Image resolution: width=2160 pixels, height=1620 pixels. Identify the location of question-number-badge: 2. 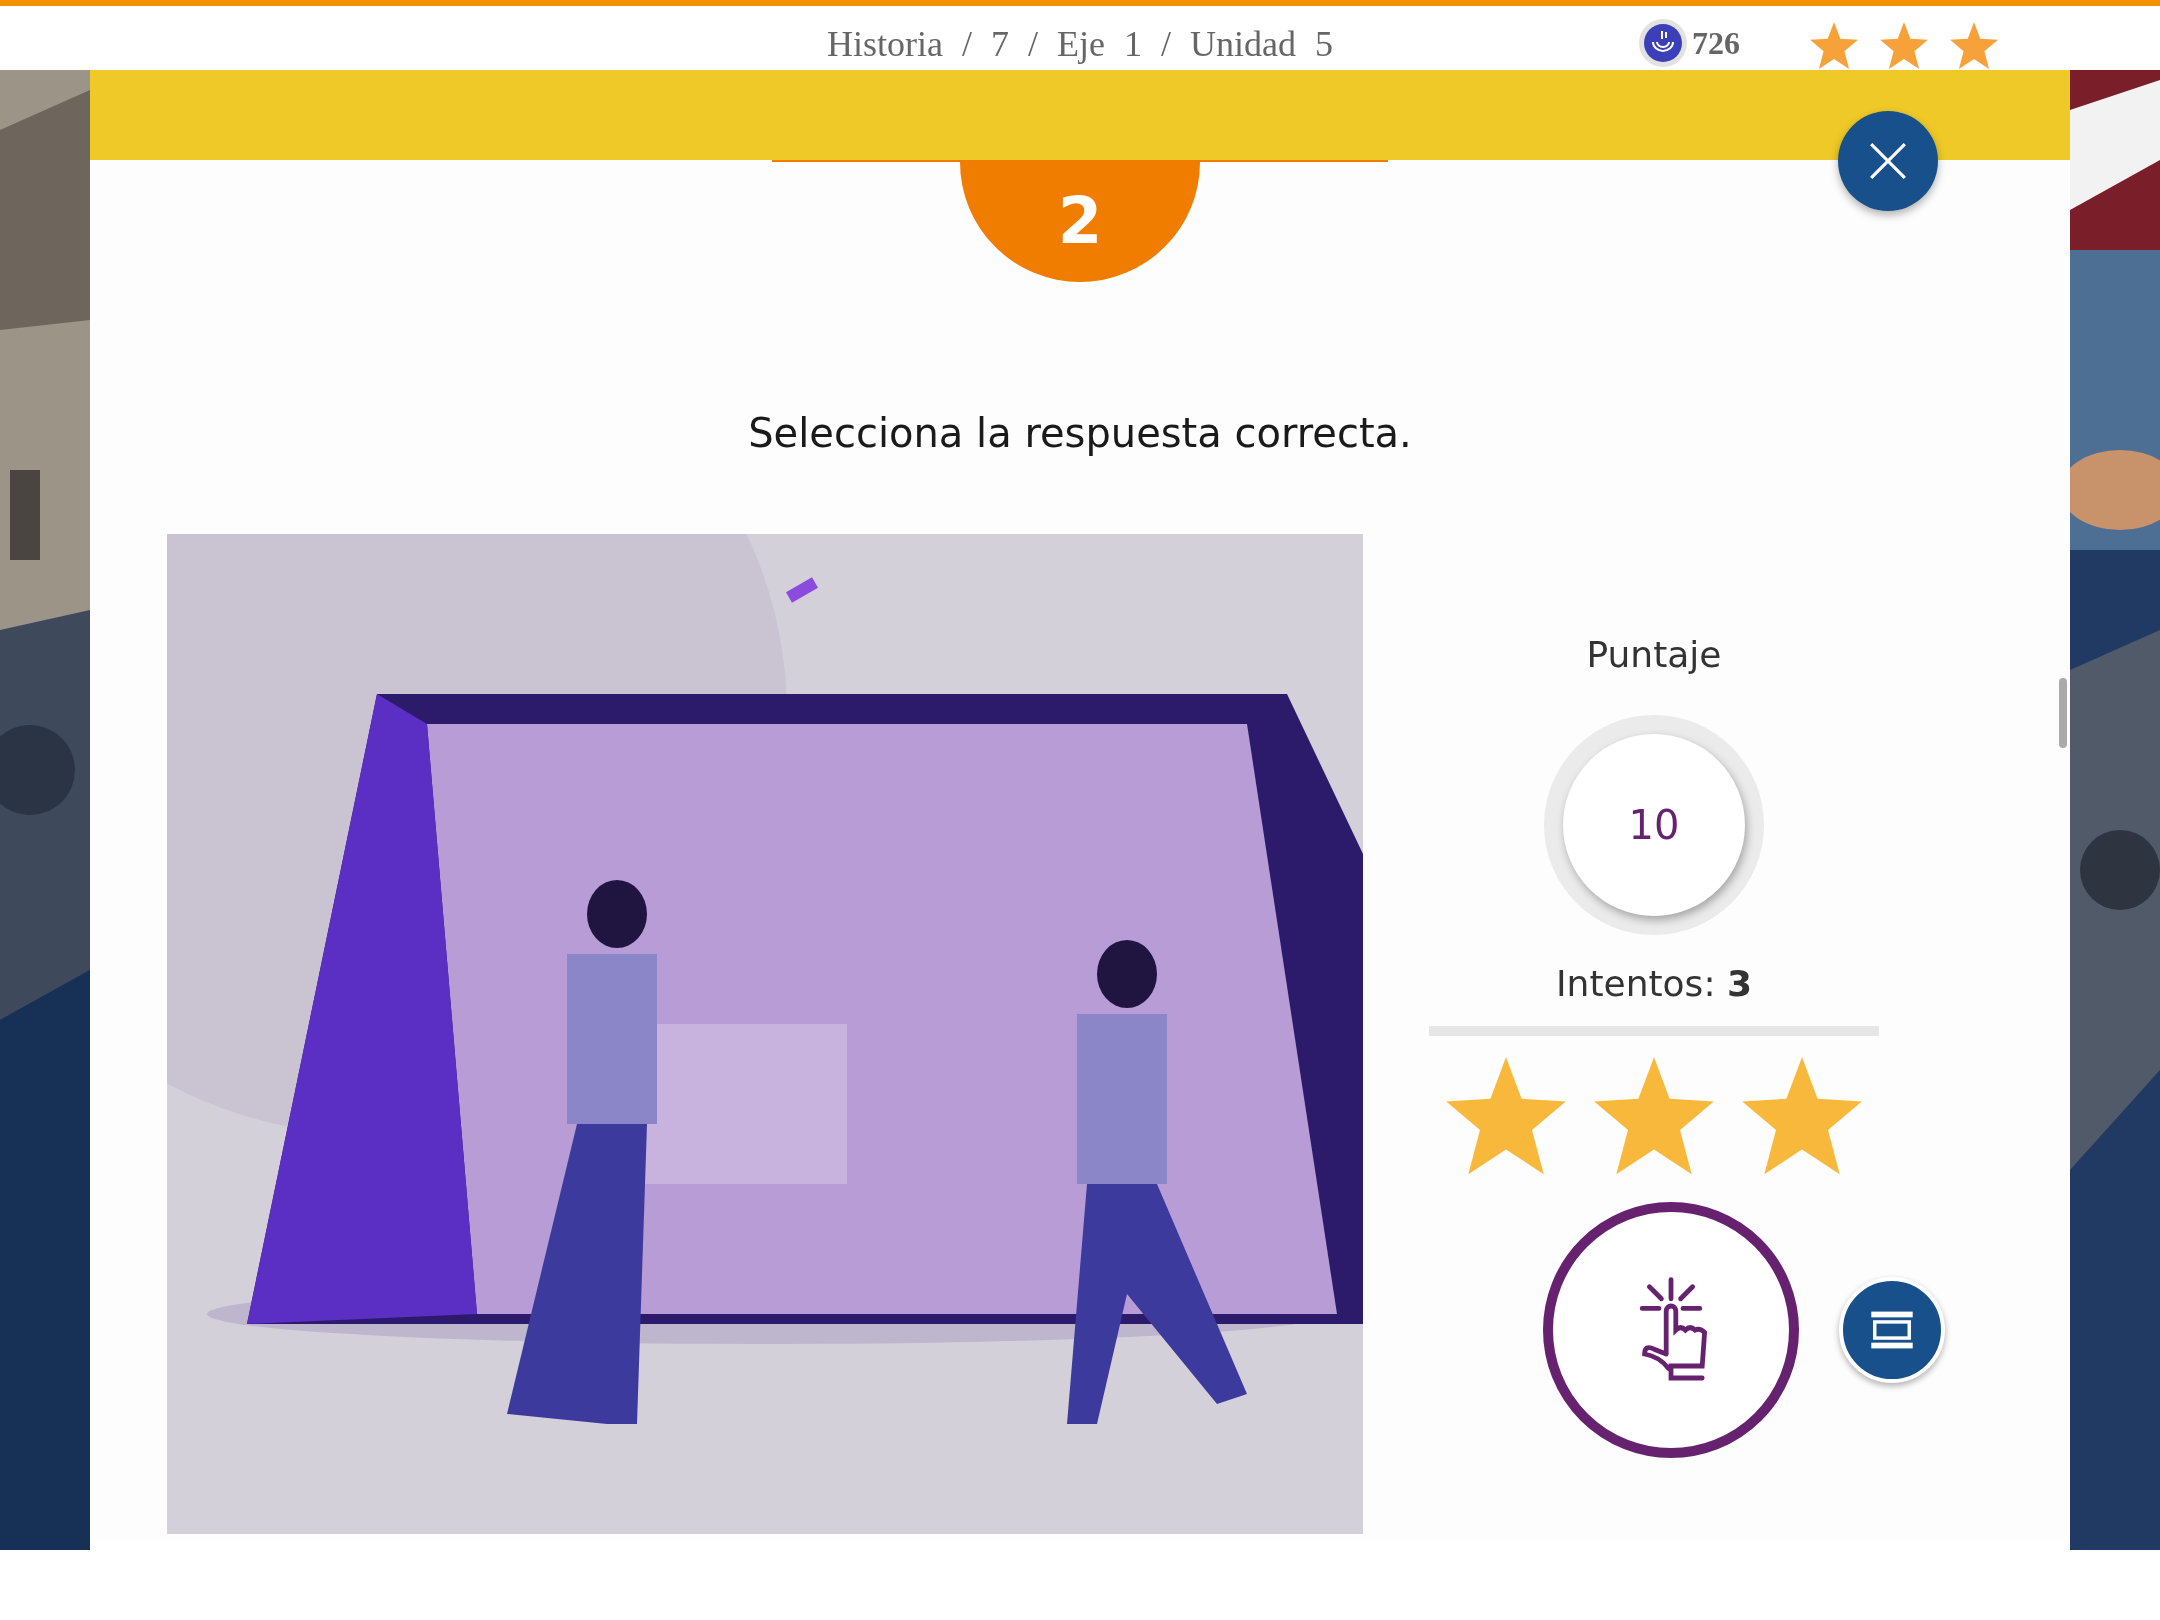
(1080, 221).